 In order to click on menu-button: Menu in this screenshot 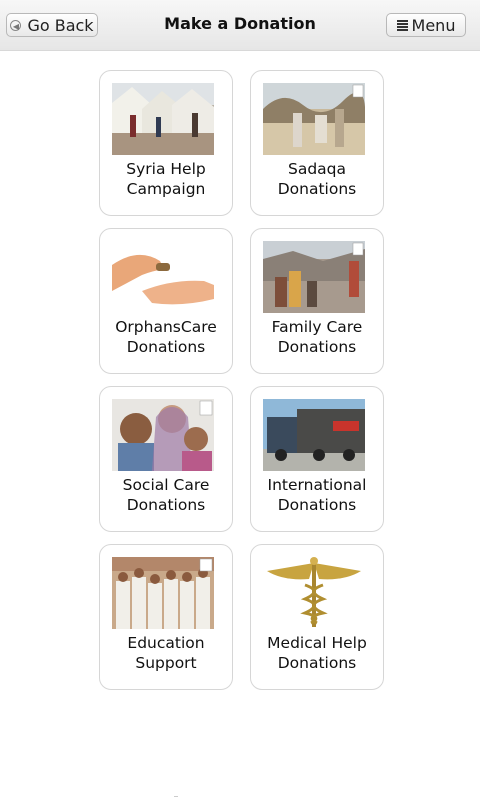, I will do `click(426, 25)`.